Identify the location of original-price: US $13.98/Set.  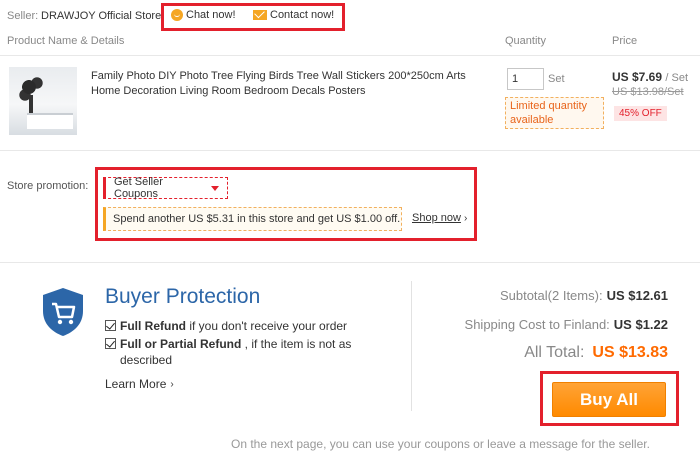
(648, 92).